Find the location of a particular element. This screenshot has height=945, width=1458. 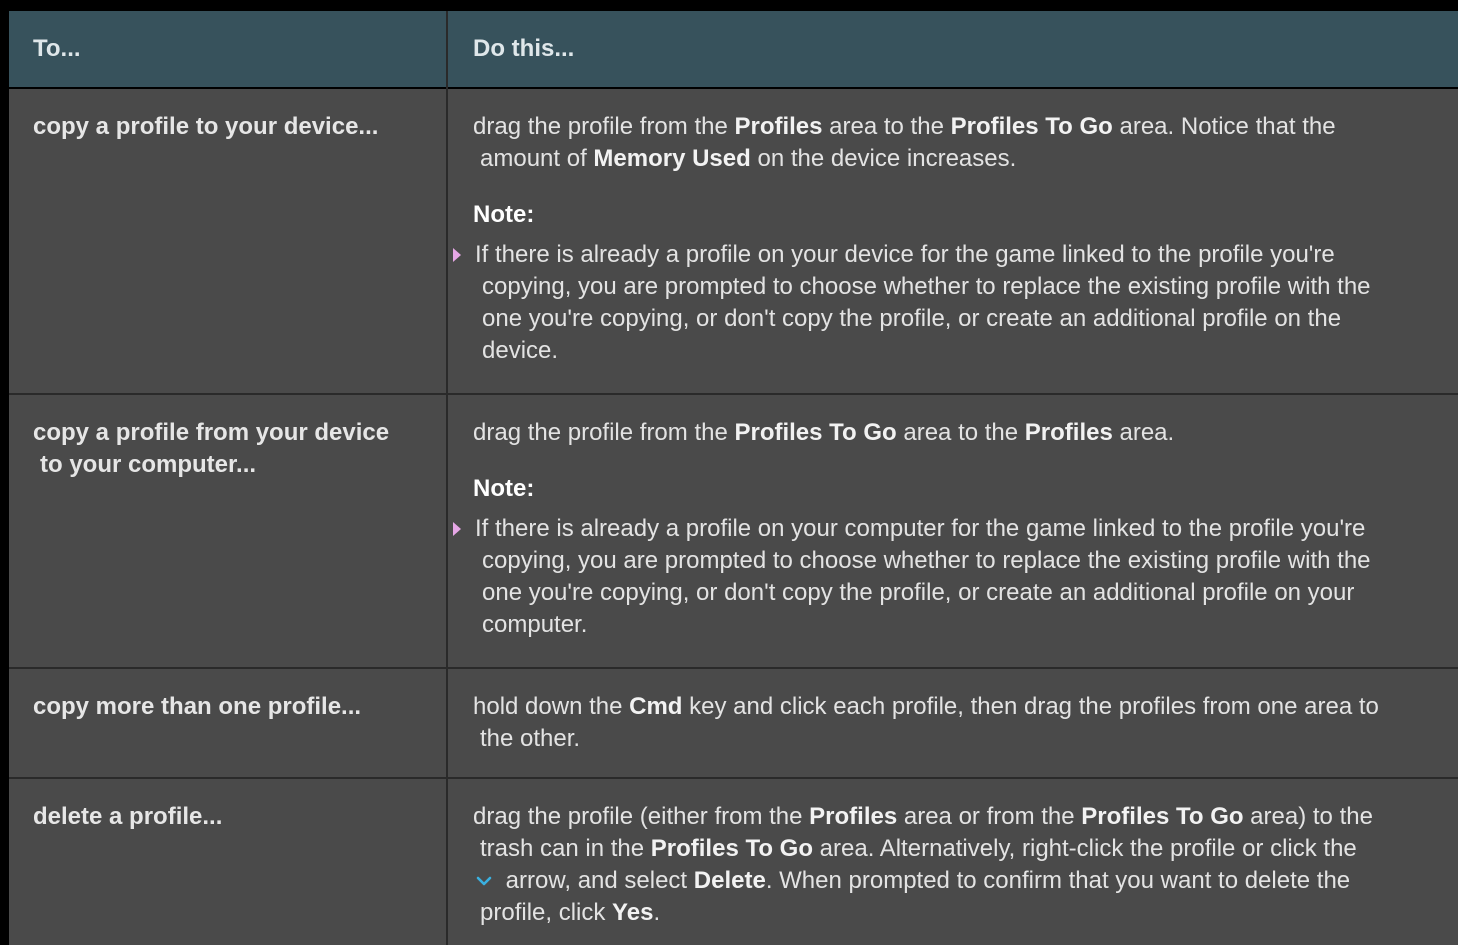

text: area or from the is located at coordinates (989, 816).